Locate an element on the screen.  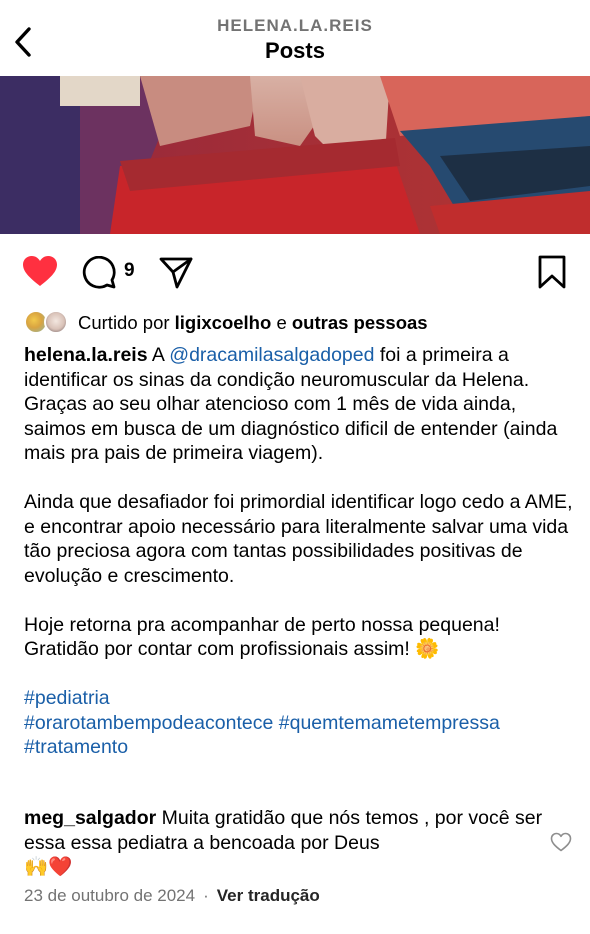
hashtag-link: #pediatria is located at coordinates (67, 698).